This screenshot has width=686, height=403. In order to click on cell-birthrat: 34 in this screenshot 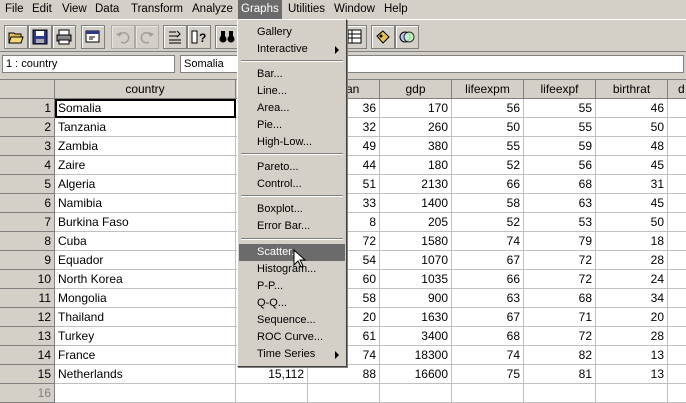, I will do `click(632, 298)`.